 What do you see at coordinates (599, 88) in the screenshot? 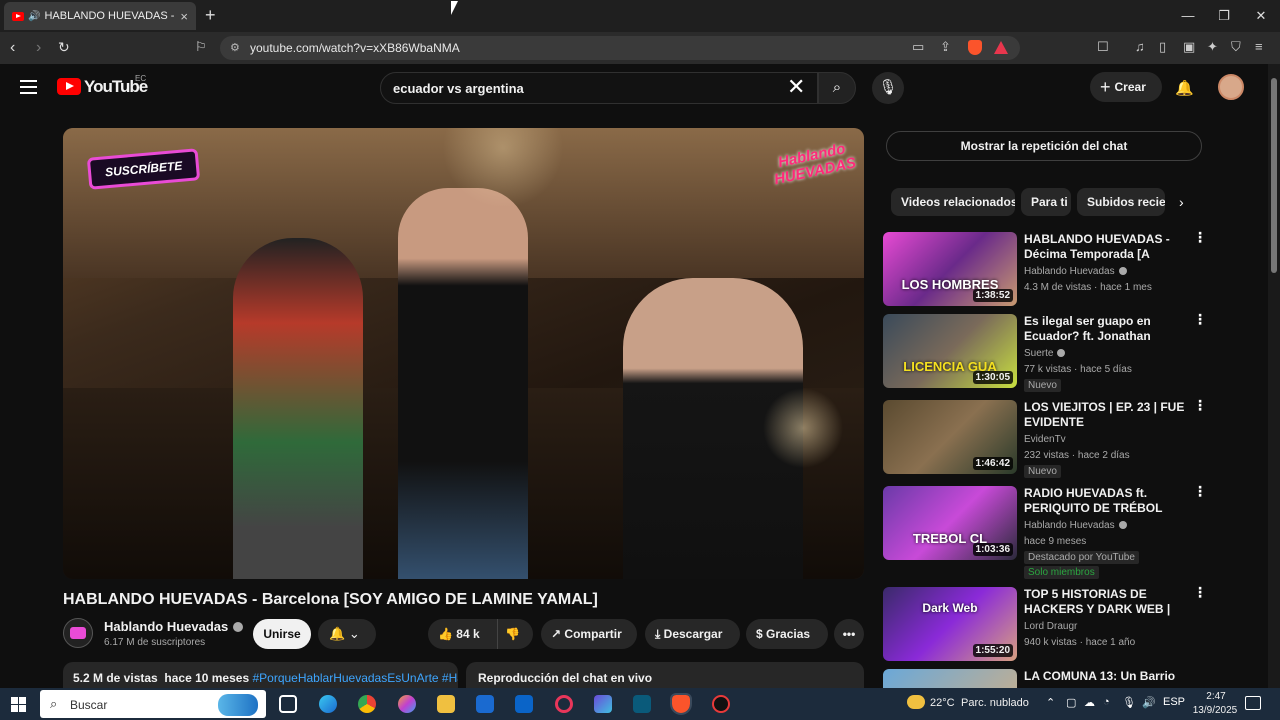
I see `search-input: ecuador vs argentina` at bounding box center [599, 88].